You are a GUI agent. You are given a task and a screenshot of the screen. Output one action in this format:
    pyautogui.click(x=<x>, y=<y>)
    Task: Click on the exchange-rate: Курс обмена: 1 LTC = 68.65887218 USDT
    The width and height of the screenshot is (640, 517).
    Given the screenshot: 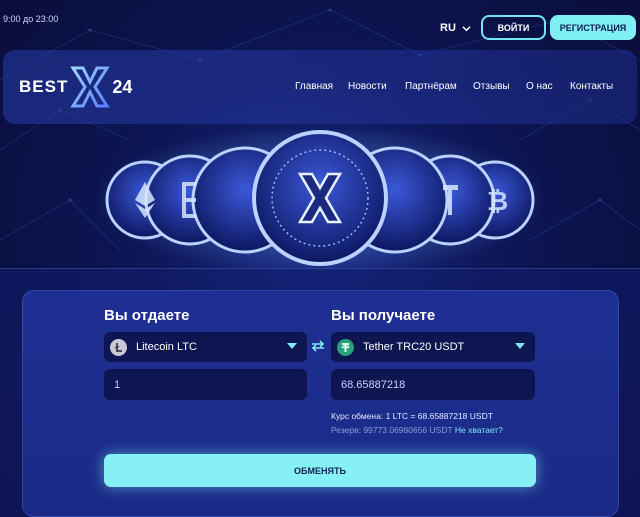 What is the action you would take?
    pyautogui.click(x=412, y=416)
    